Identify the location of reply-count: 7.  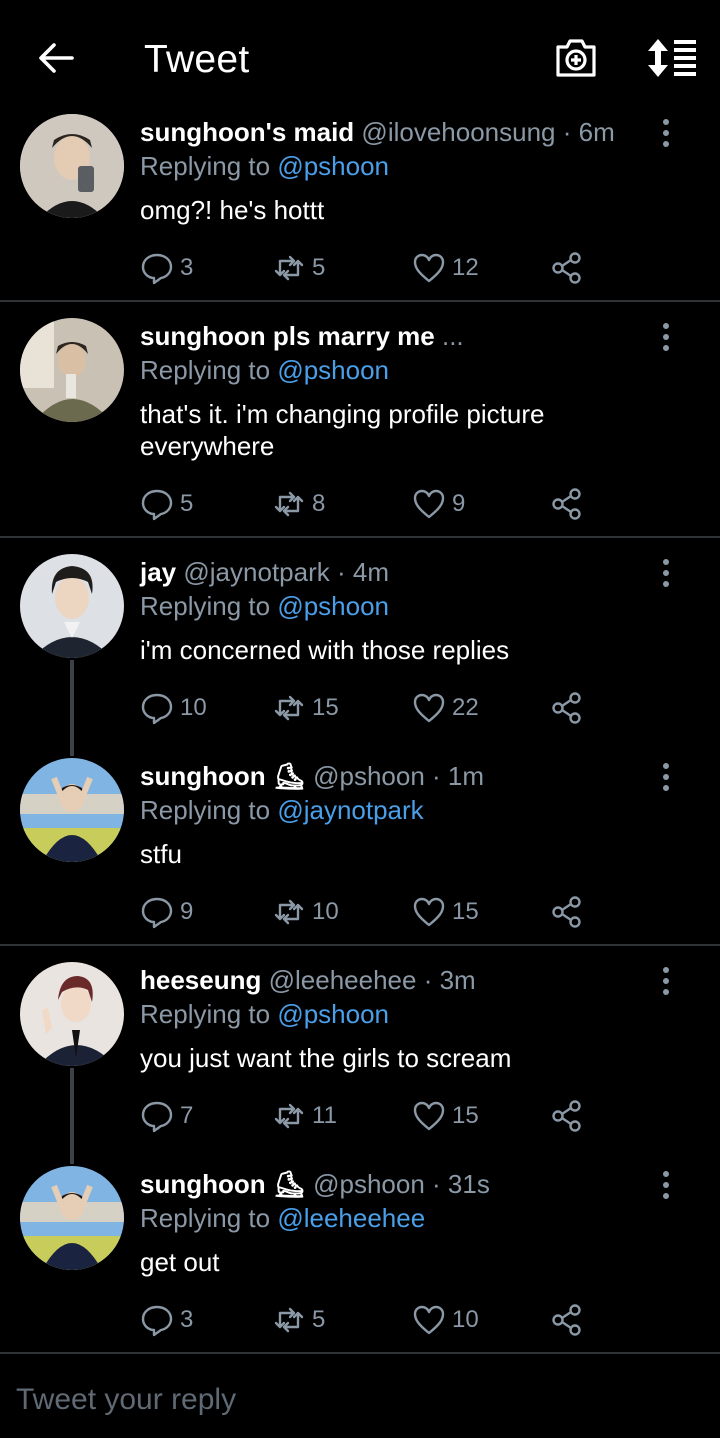
(187, 1115).